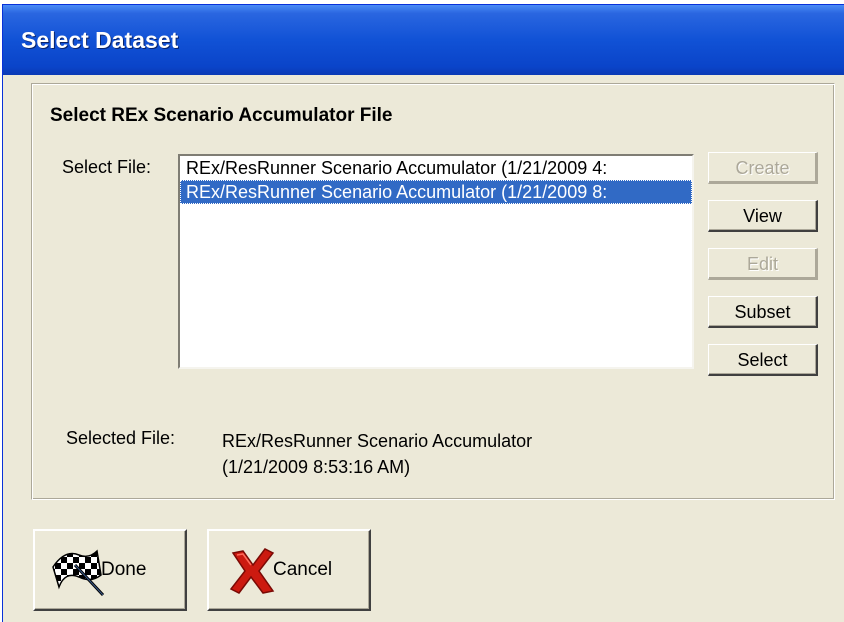 The width and height of the screenshot is (844, 622). What do you see at coordinates (763, 360) in the screenshot?
I see `select-button: Select` at bounding box center [763, 360].